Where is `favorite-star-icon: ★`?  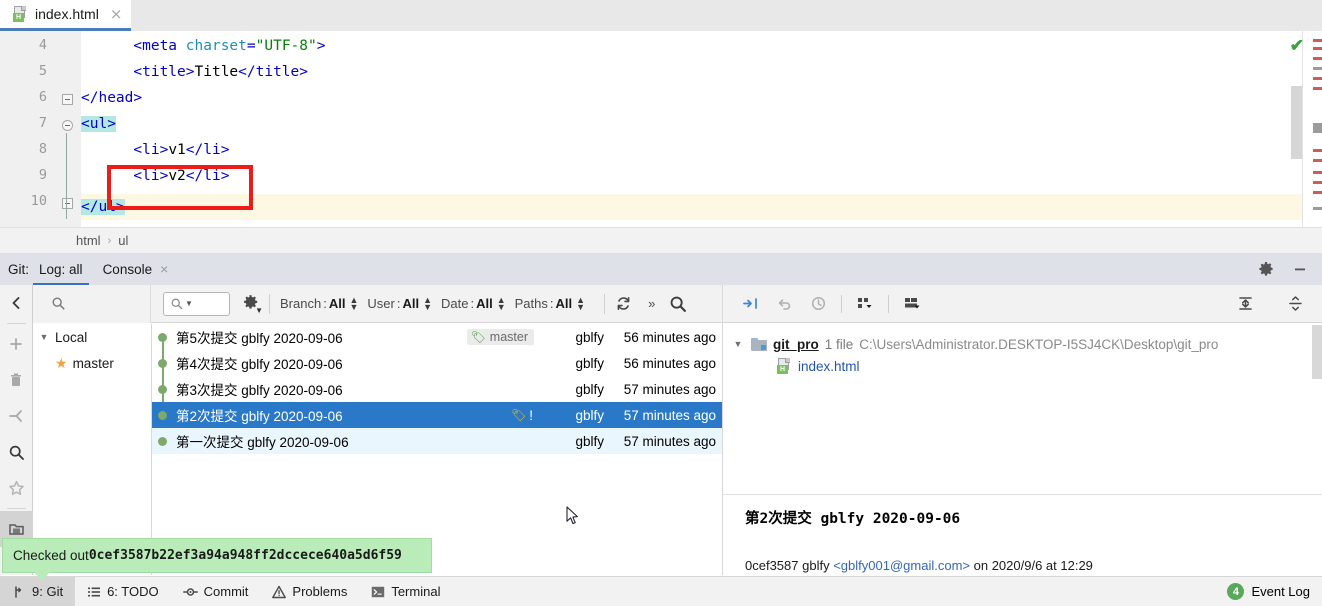 favorite-star-icon: ★ is located at coordinates (61, 362).